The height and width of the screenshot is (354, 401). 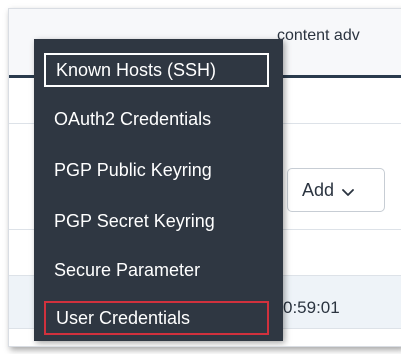 I want to click on menu-item-pgp-secret-keyring: PGP Secret Keyring, so click(x=156, y=221).